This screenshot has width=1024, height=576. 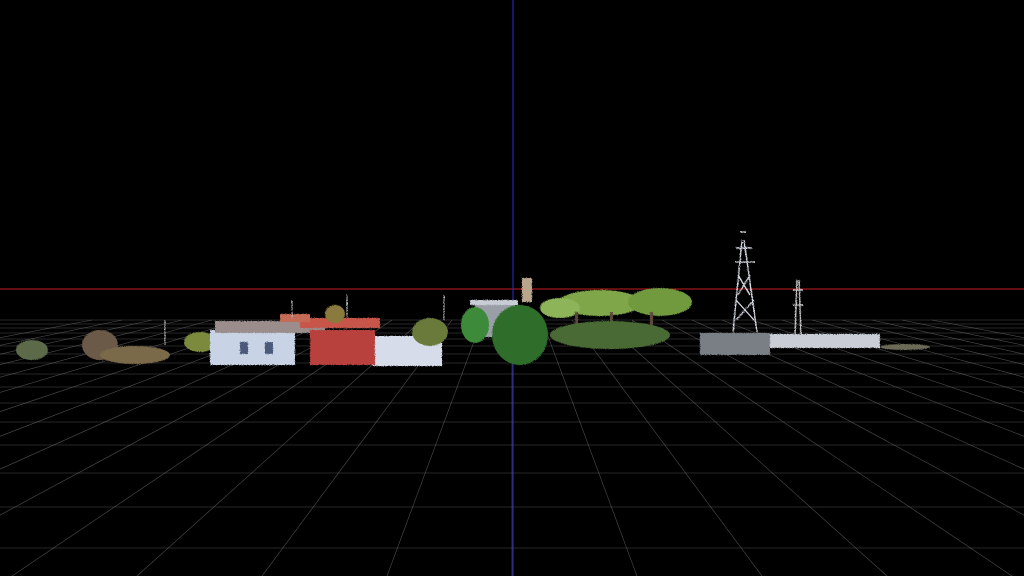 What do you see at coordinates (815, 344) in the screenshot?
I see `building-low-right` at bounding box center [815, 344].